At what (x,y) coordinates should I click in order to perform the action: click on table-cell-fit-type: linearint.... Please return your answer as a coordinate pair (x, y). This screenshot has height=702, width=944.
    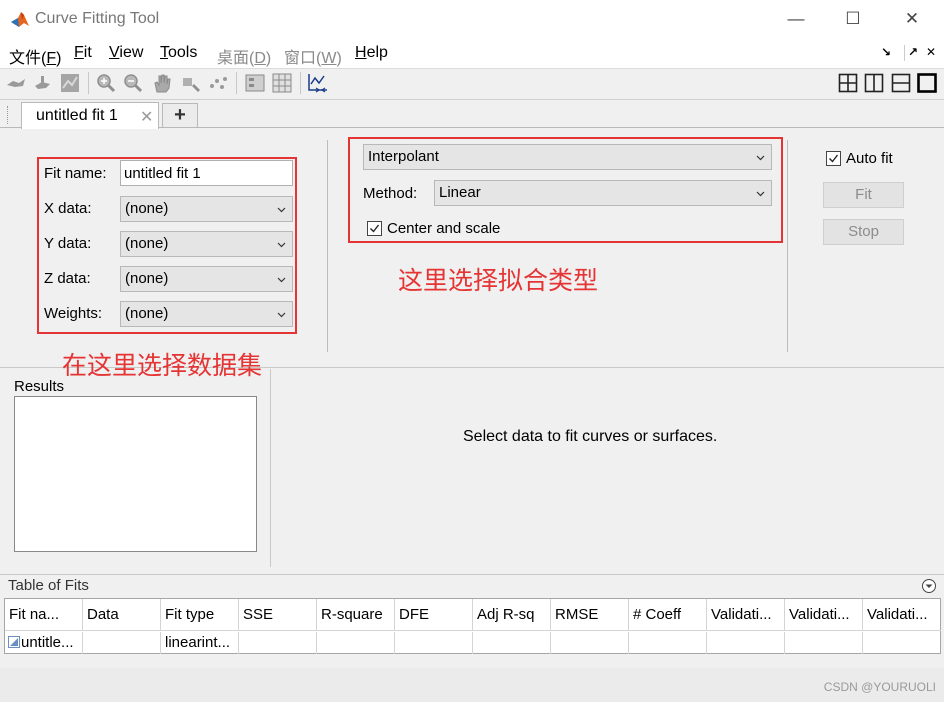
    Looking at the image, I should click on (200, 643).